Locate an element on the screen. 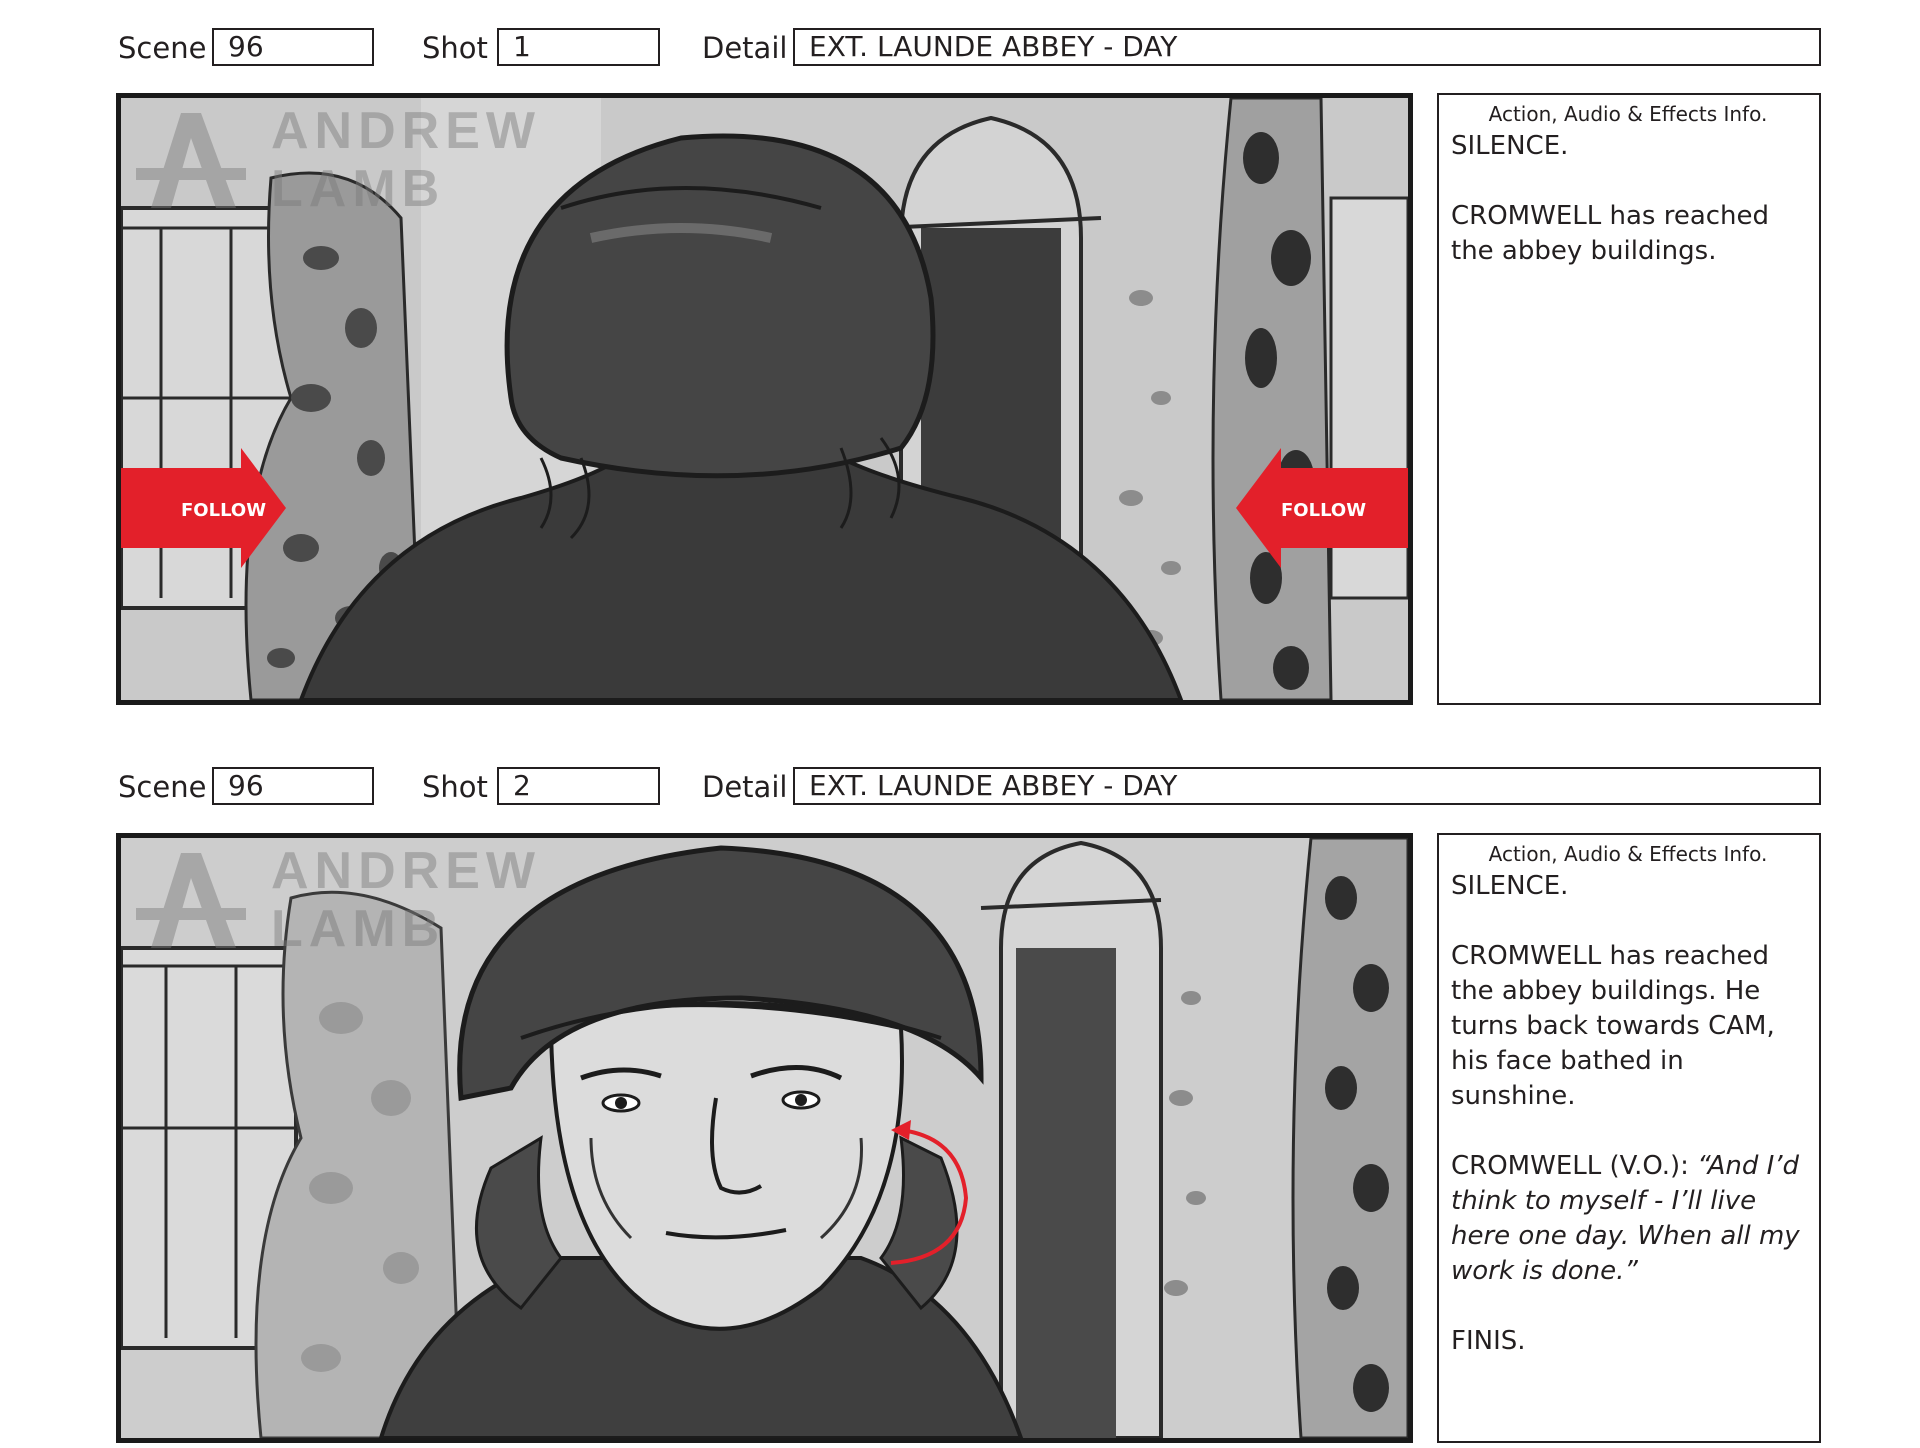 The image size is (1920, 1448). shot-field: 2 is located at coordinates (578, 786).